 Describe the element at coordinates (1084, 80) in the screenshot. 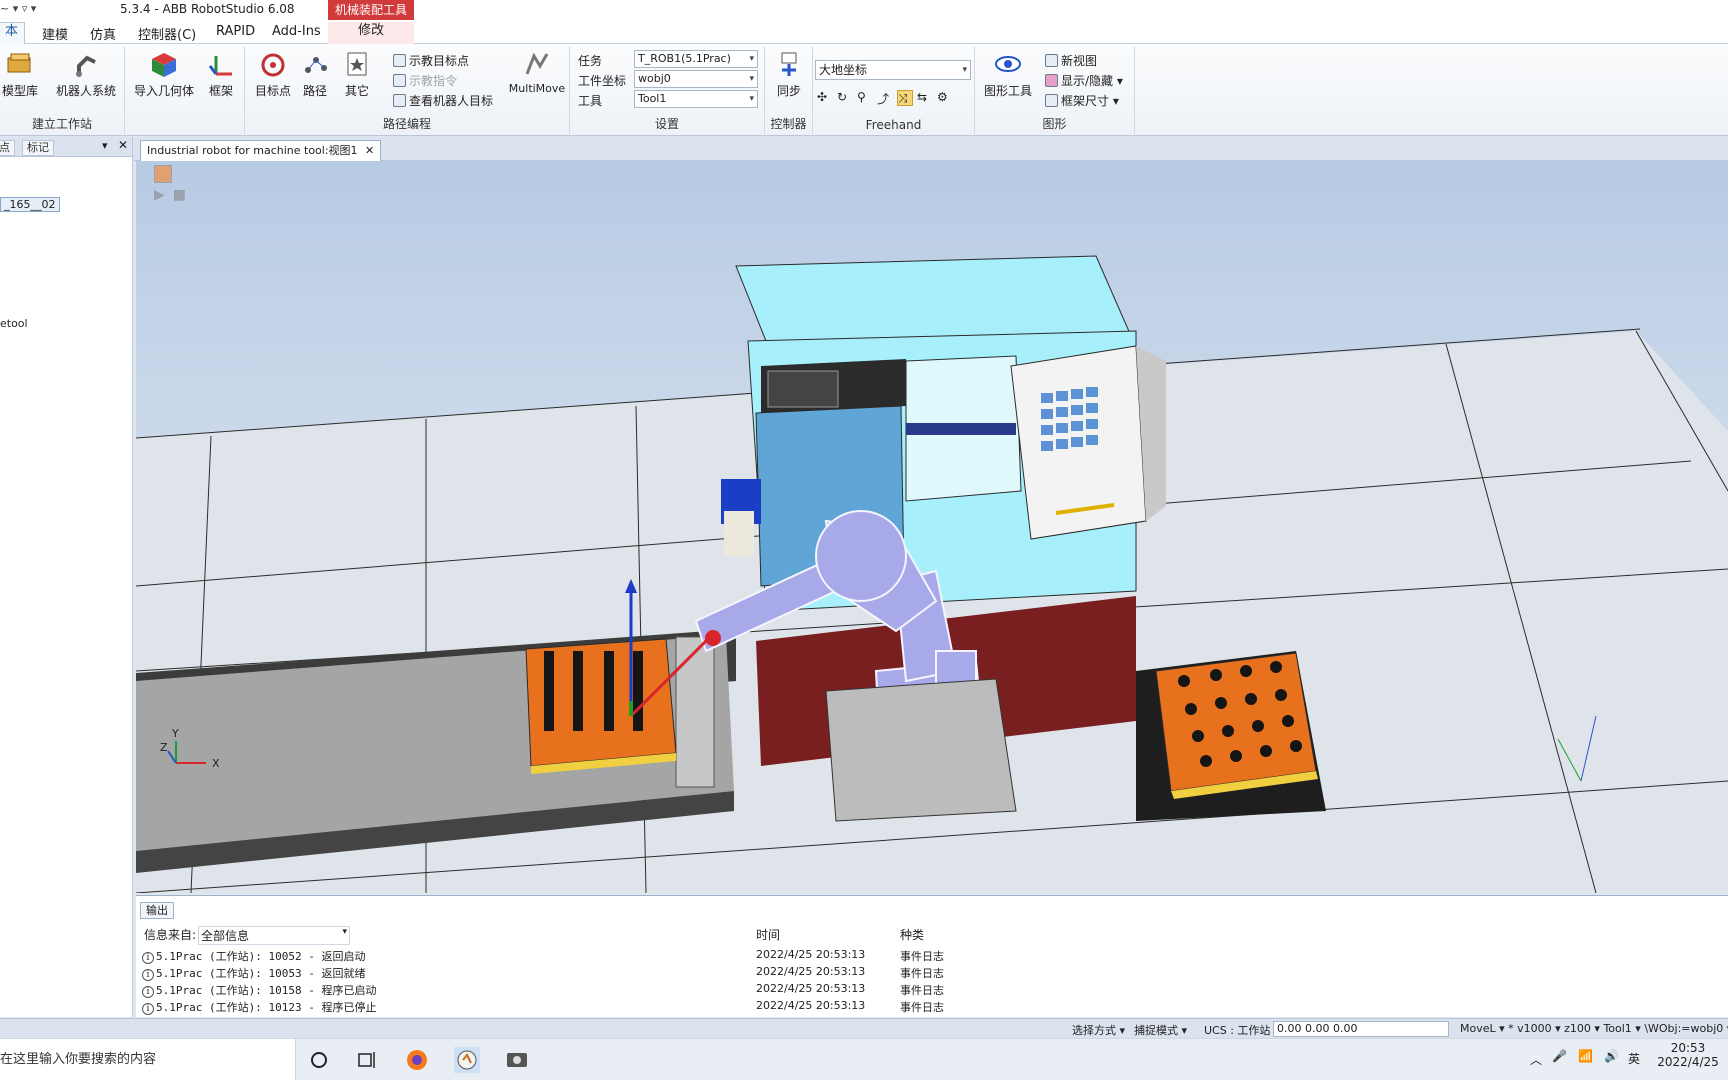

I see `show-hide-button: 显示/隐藏 ▾` at that location.